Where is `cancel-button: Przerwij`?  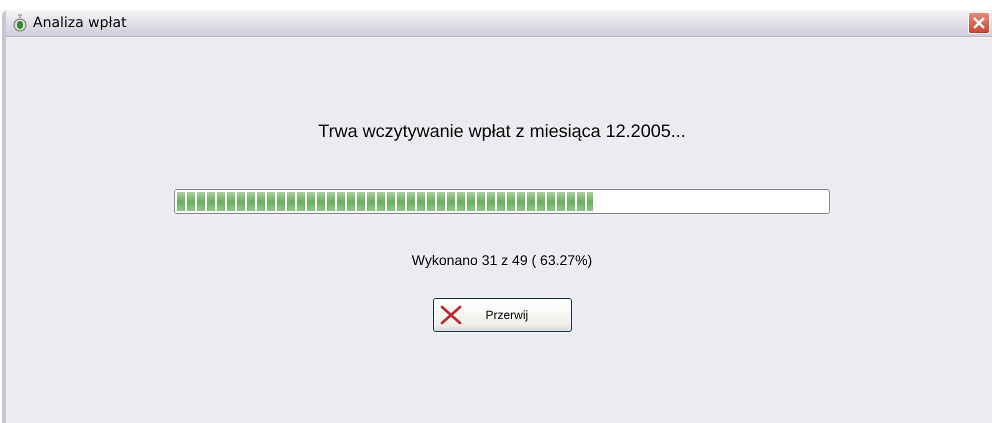 cancel-button: Przerwij is located at coordinates (502, 315).